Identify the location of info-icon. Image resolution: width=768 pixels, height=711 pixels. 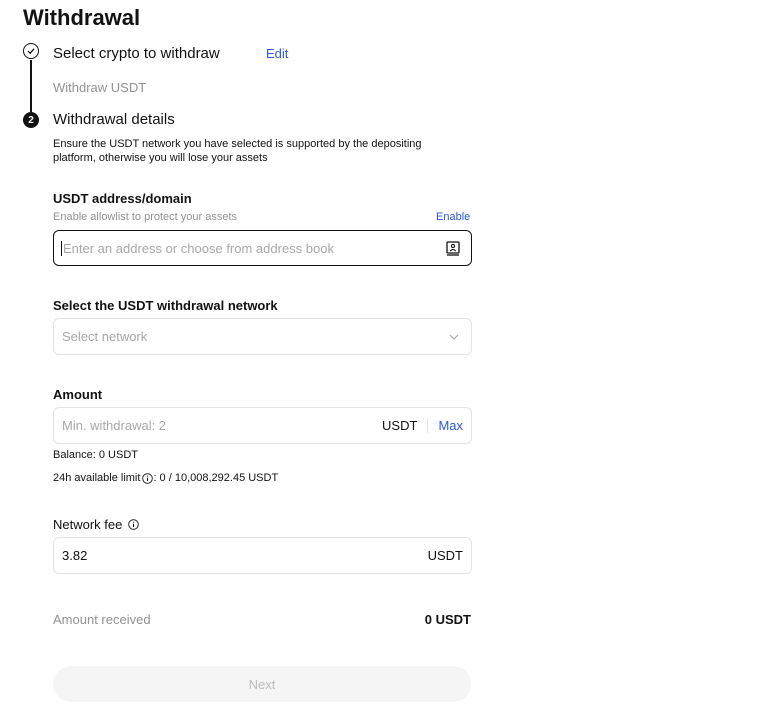
(148, 478).